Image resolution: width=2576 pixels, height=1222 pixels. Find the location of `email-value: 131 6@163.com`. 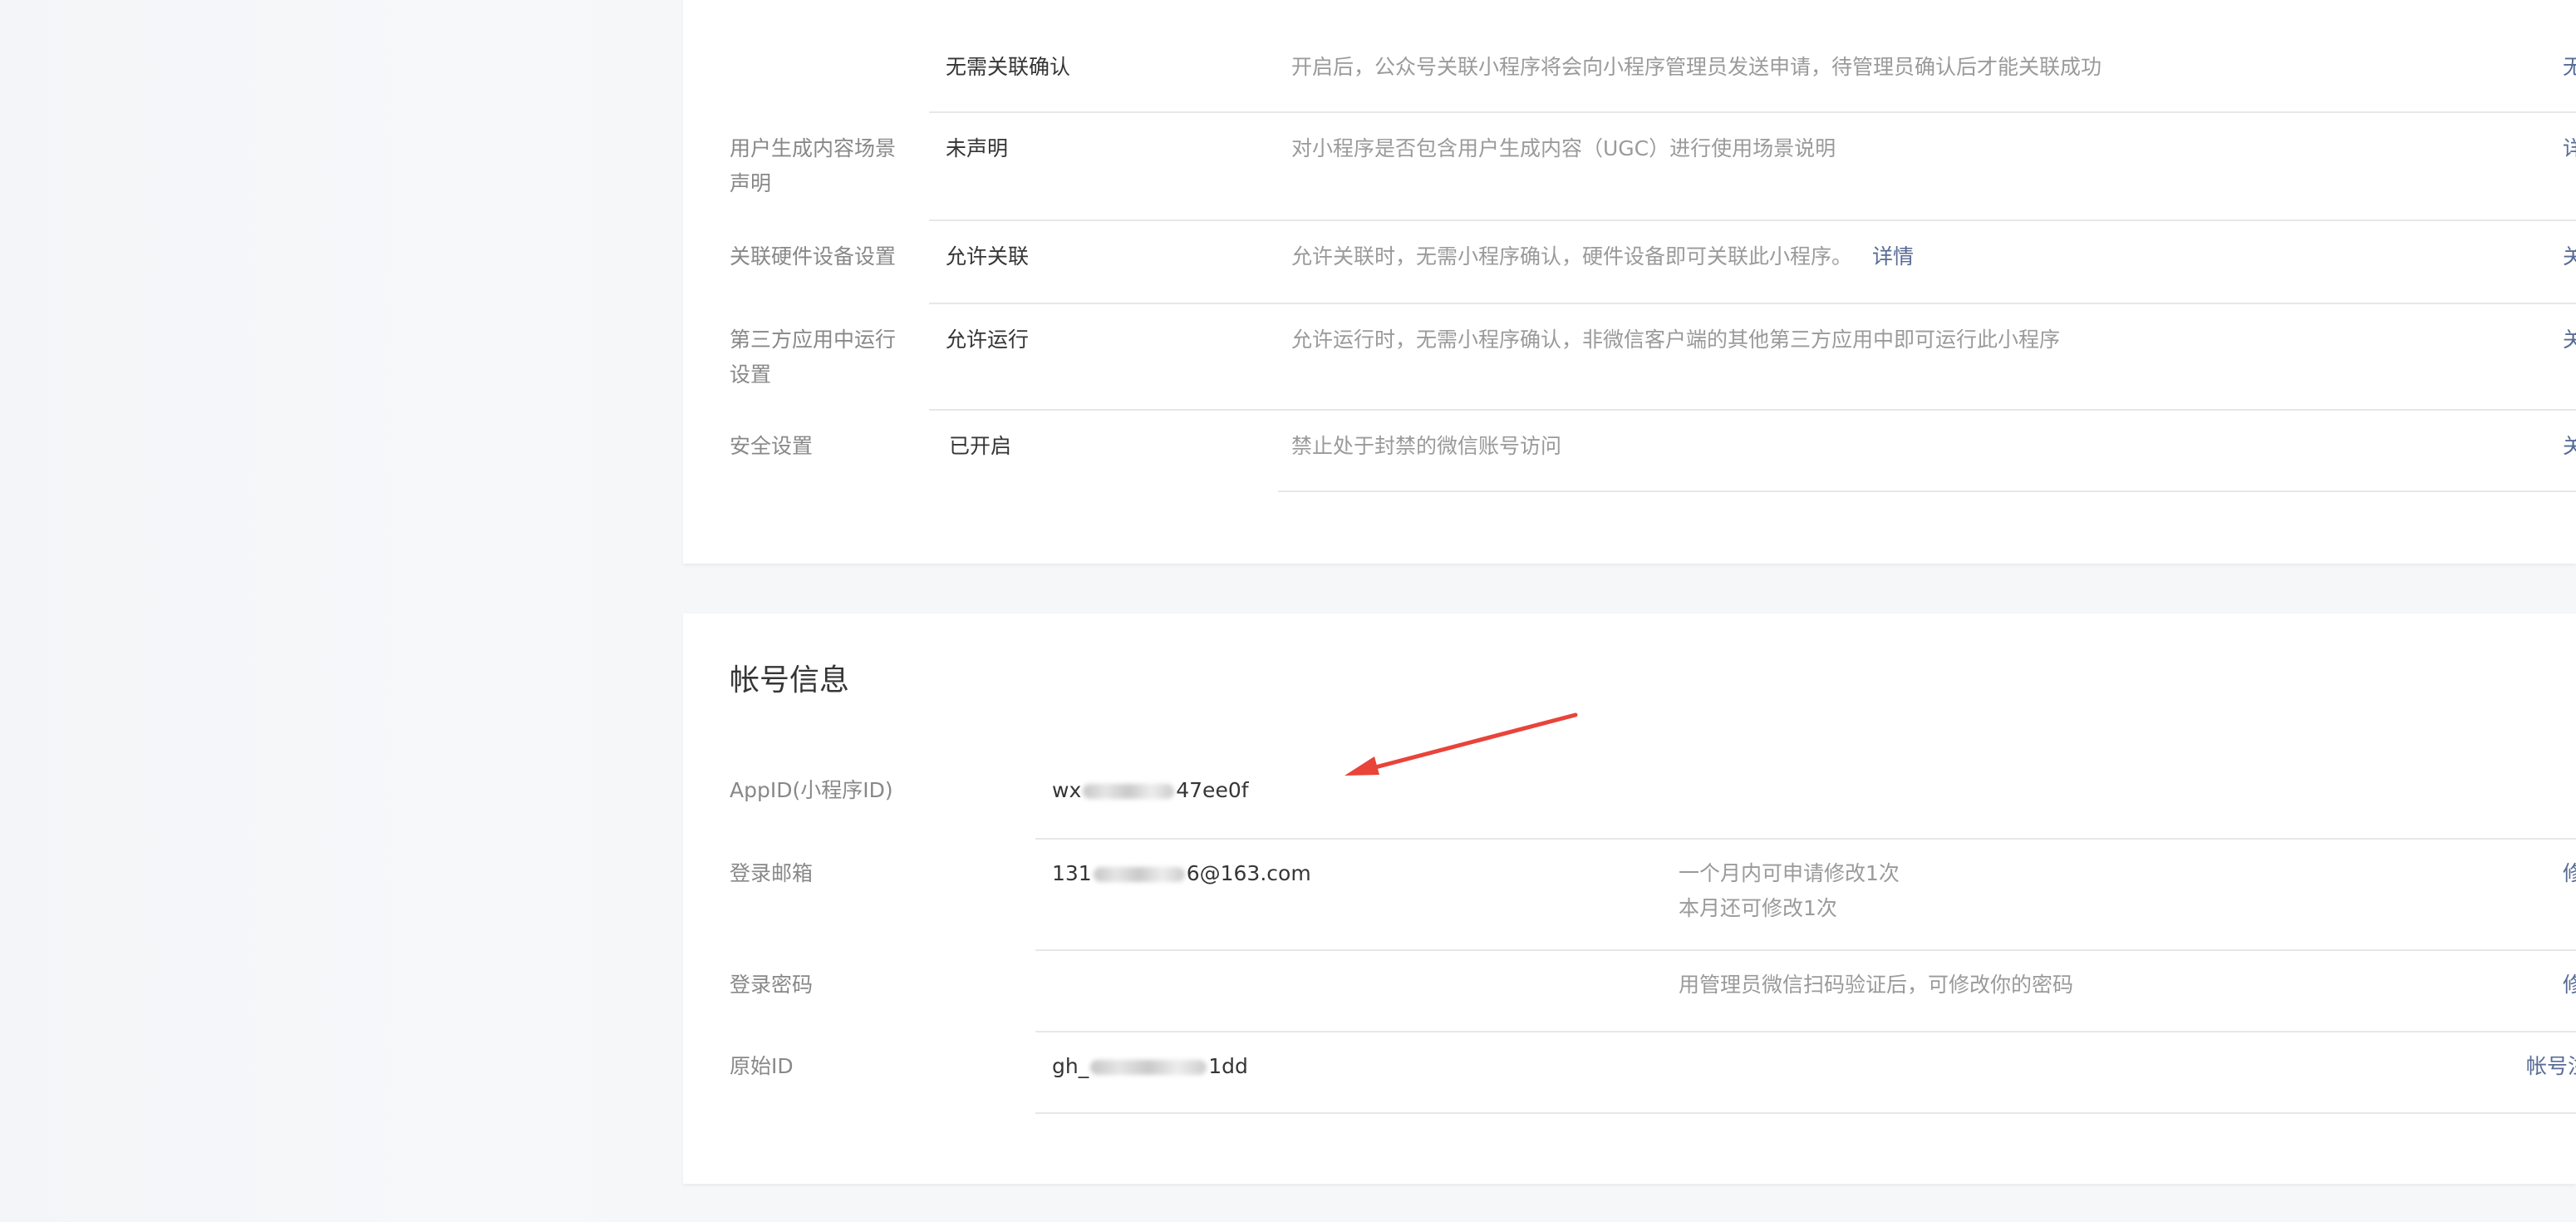

email-value: 131 6@163.com is located at coordinates (1182, 873).